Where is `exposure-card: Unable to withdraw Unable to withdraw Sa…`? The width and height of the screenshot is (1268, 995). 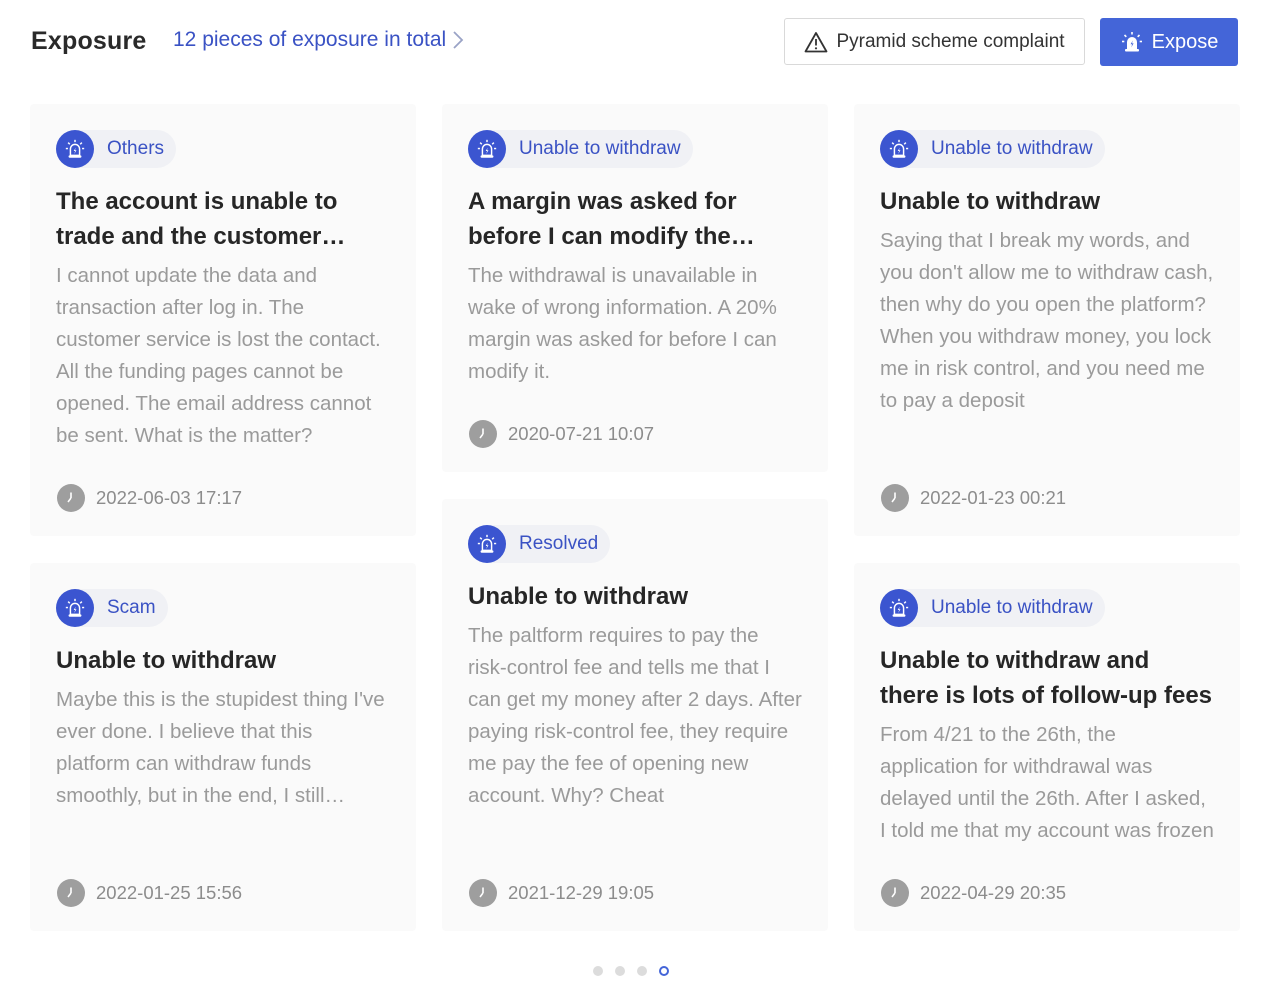 exposure-card: Unable to withdraw Unable to withdraw Sa… is located at coordinates (1047, 320).